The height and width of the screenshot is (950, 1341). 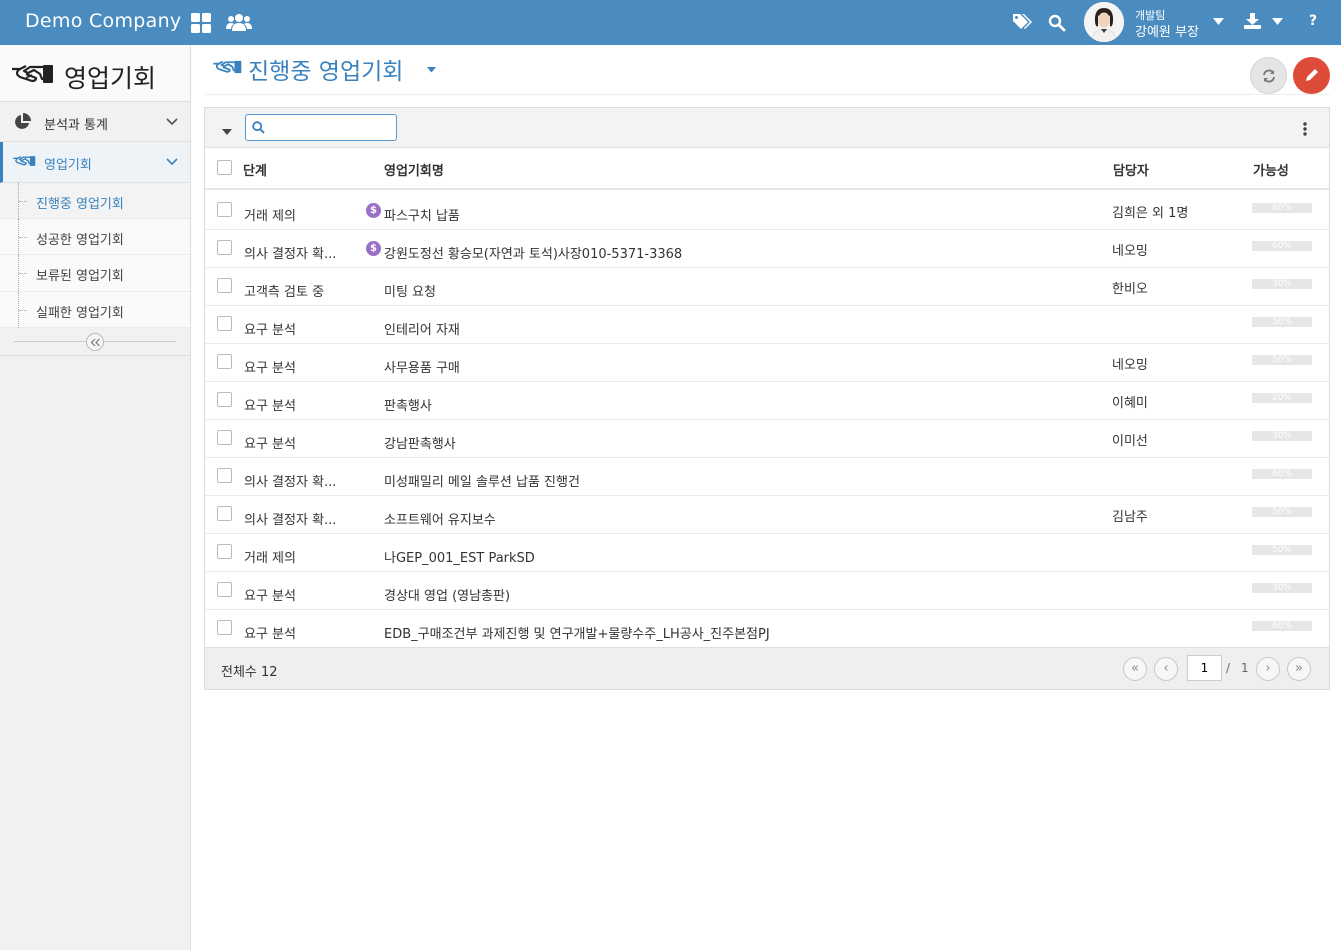 I want to click on sidebar-item-analytics: 분석과 통계, so click(x=95, y=122).